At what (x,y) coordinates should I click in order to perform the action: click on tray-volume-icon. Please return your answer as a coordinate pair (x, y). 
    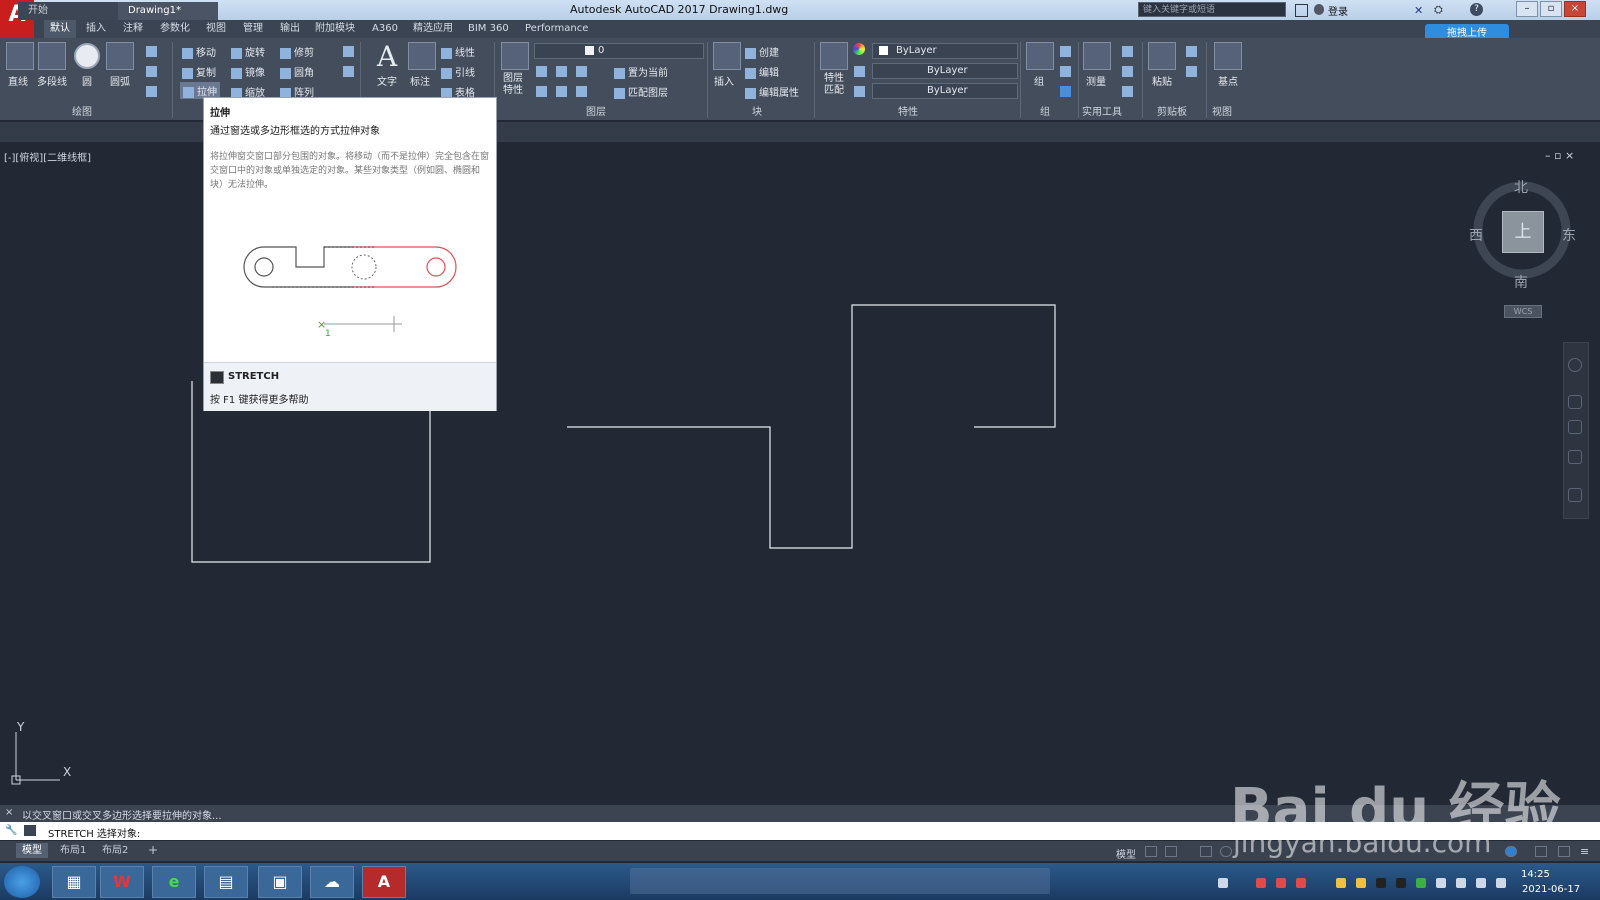
    Looking at the image, I should click on (1501, 883).